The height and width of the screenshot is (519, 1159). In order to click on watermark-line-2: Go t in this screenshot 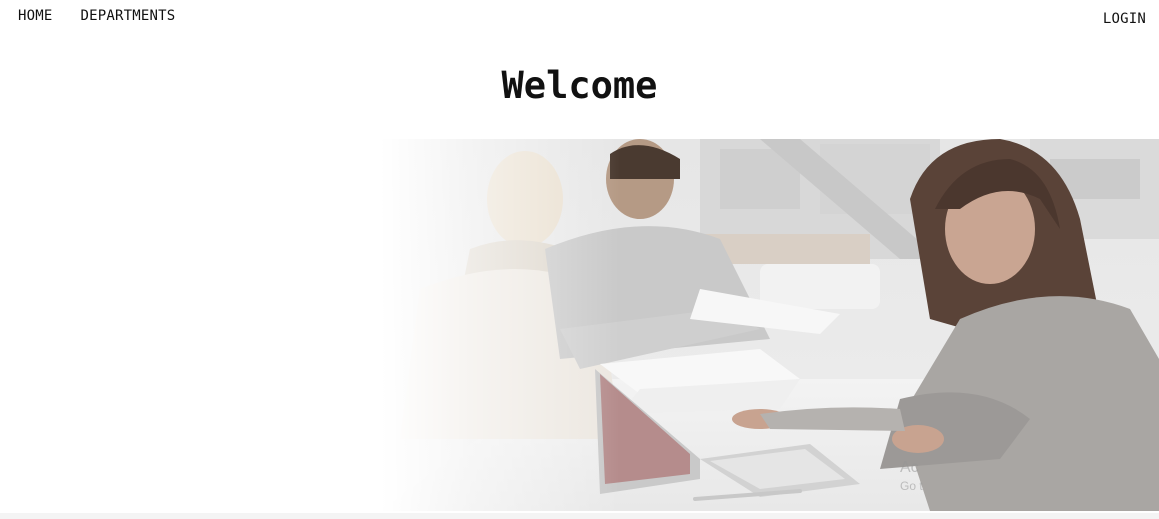, I will do `click(911, 486)`.